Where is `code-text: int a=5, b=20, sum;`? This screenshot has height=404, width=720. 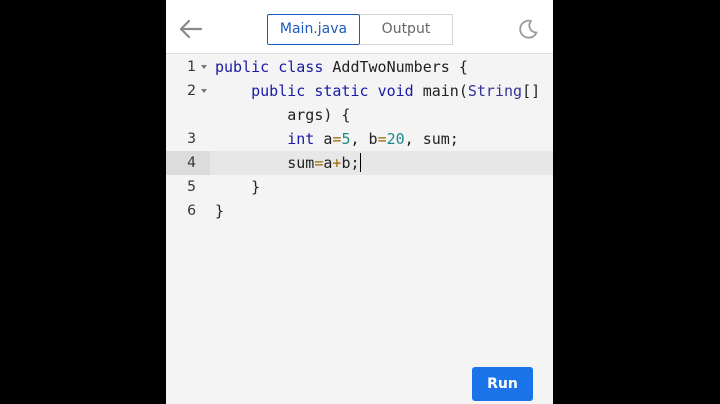 code-text: int a=5, b=20, sum; is located at coordinates (337, 139).